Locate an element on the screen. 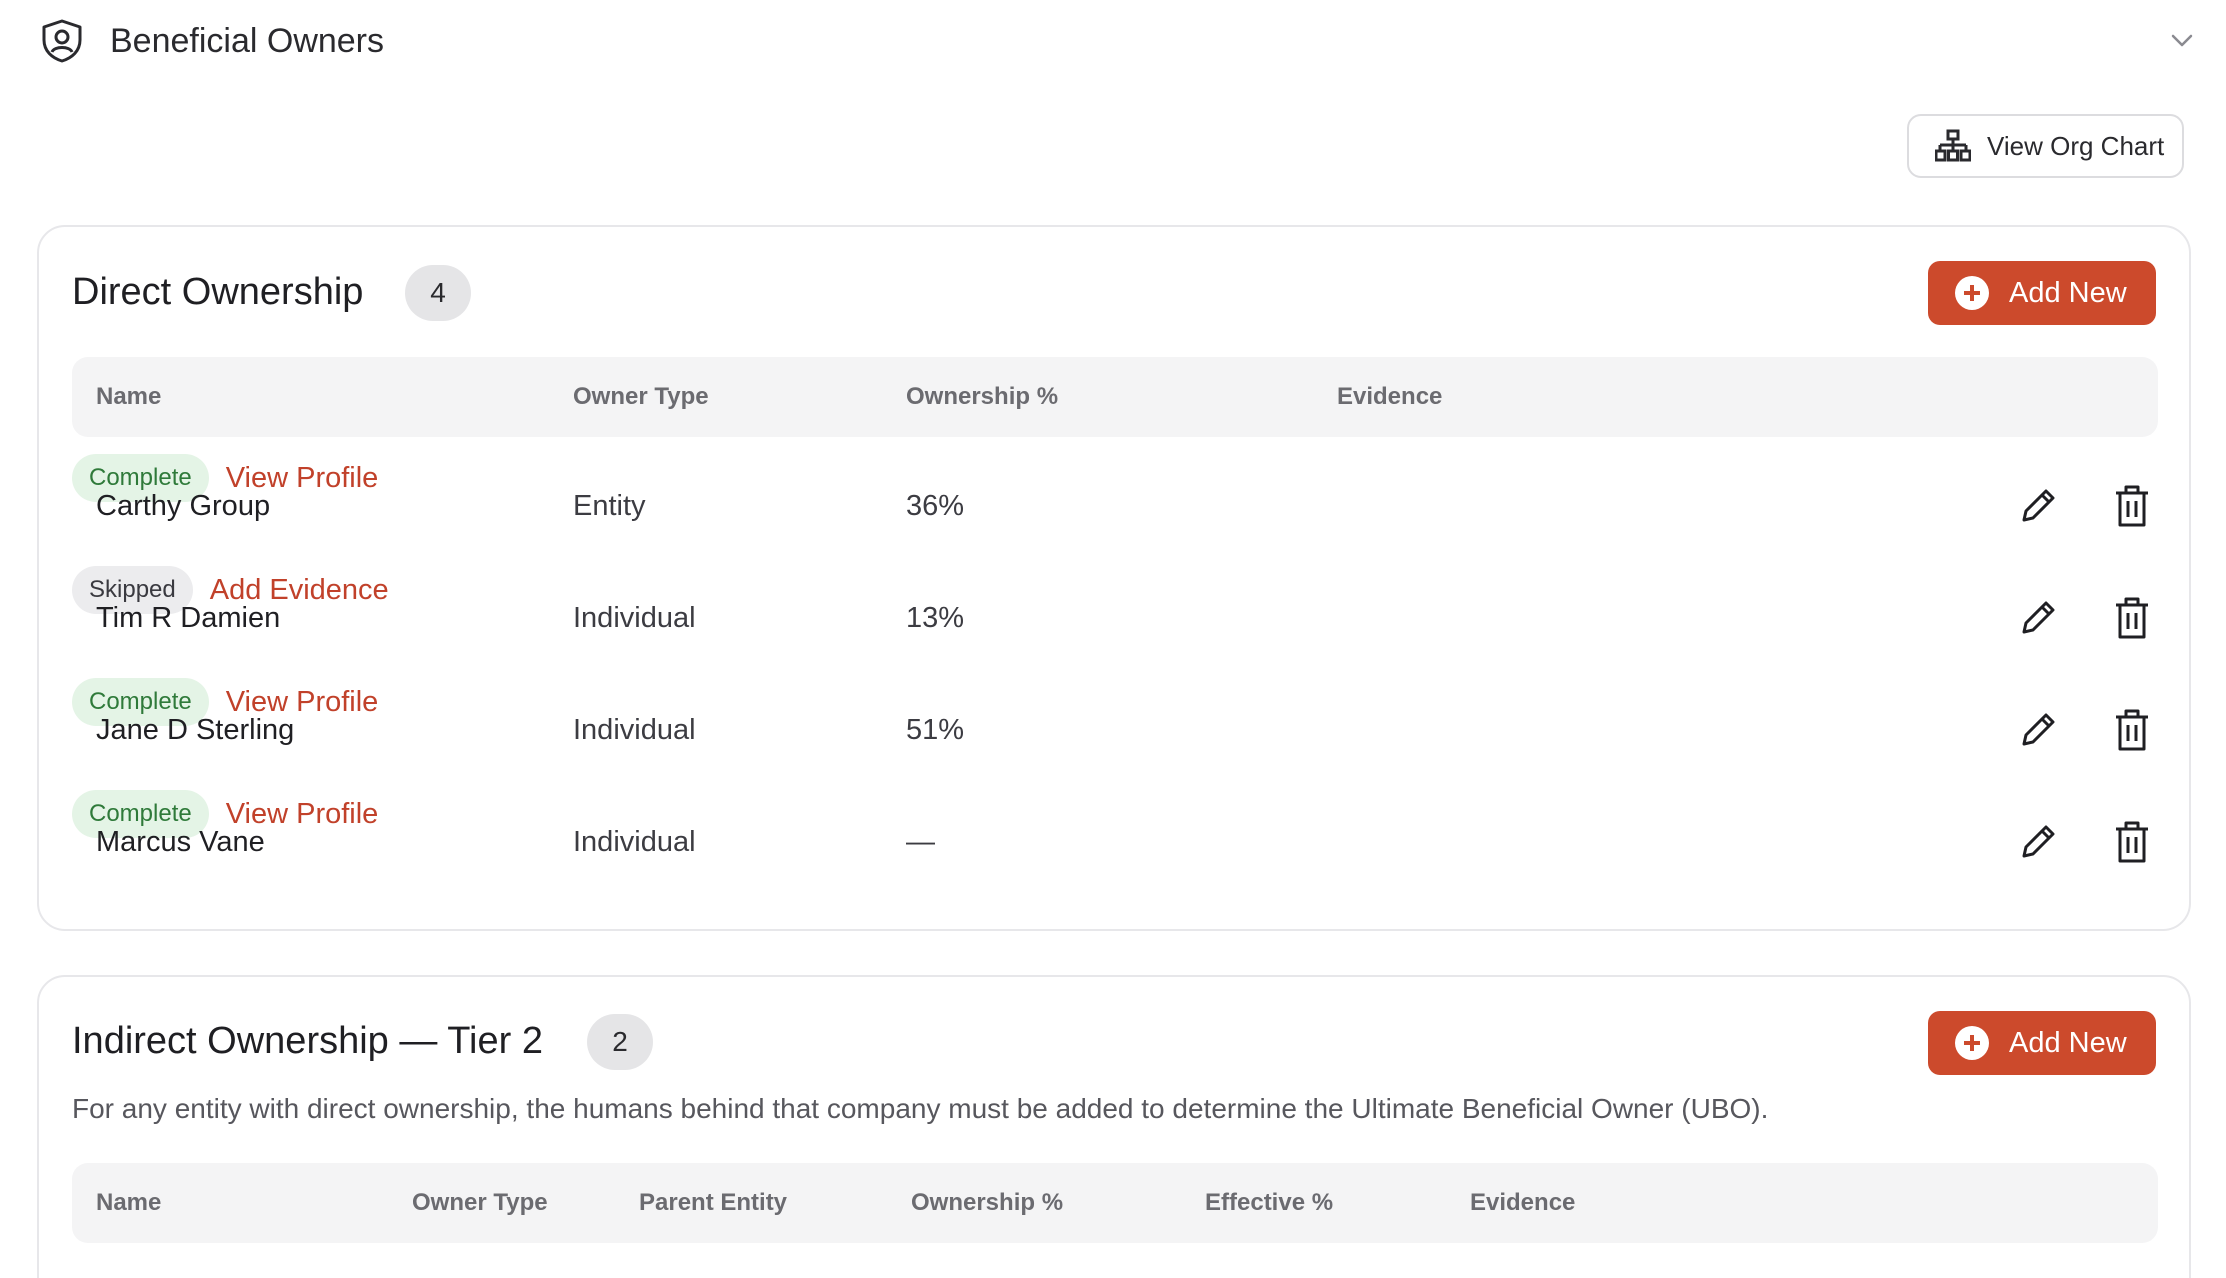 This screenshot has width=2226, height=1278. direct-ownership-title: Direct Ownership is located at coordinates (218, 292).